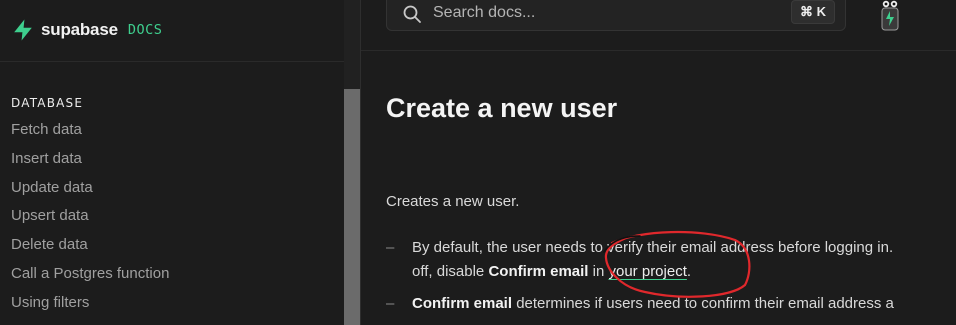 Image resolution: width=956 pixels, height=325 pixels. Describe the element at coordinates (90, 276) in the screenshot. I see `sidebar-item-call-postgres-function: Call a Postgres function` at that location.